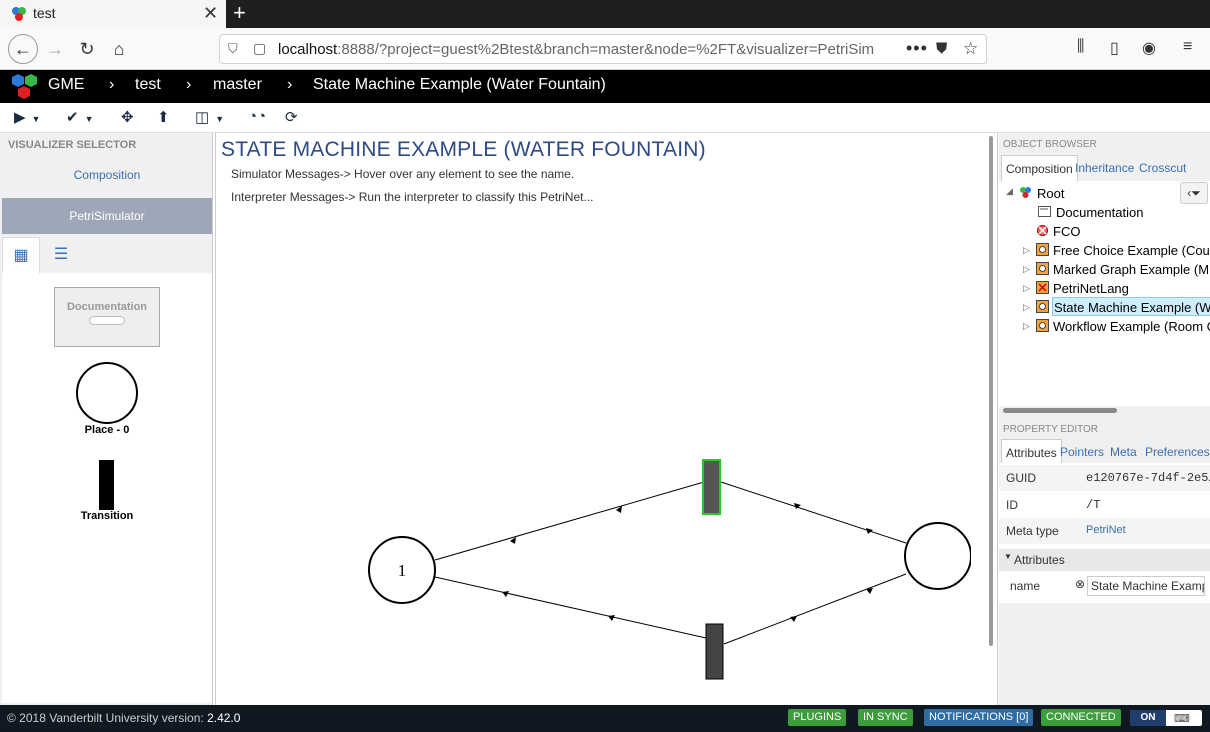 This screenshot has height=732, width=1210. What do you see at coordinates (1131, 326) in the screenshot?
I see `tree-node-workflow: Workflow Example (Room C` at bounding box center [1131, 326].